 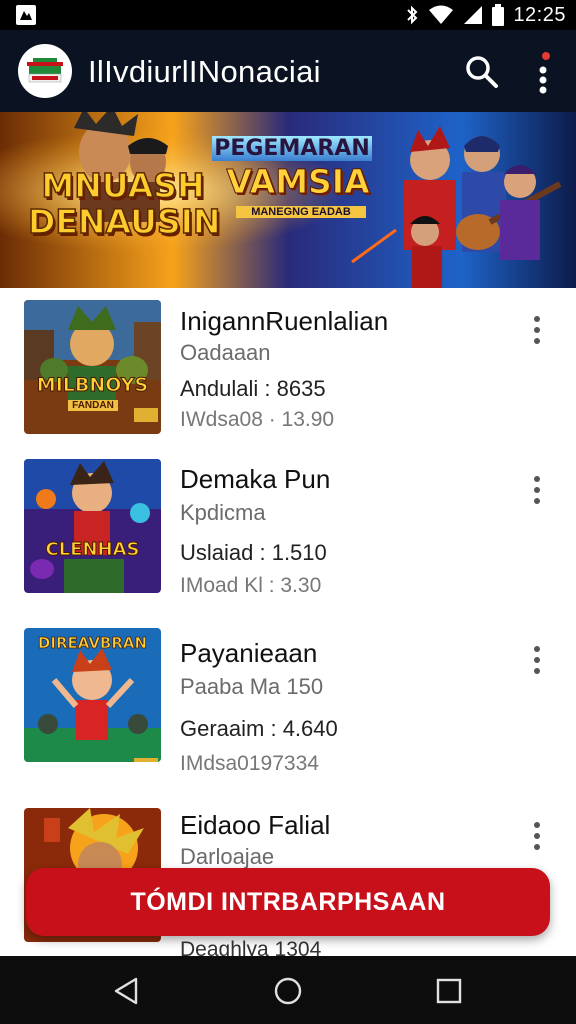 I want to click on thumbnail-label: CLENHAS, so click(x=92, y=550).